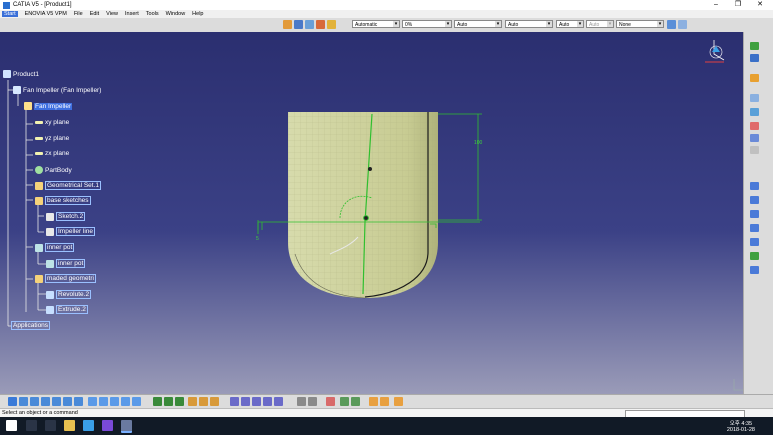 This screenshot has width=773, height=435. Describe the element at coordinates (10, 14) in the screenshot. I see `menu-start: Start` at that location.